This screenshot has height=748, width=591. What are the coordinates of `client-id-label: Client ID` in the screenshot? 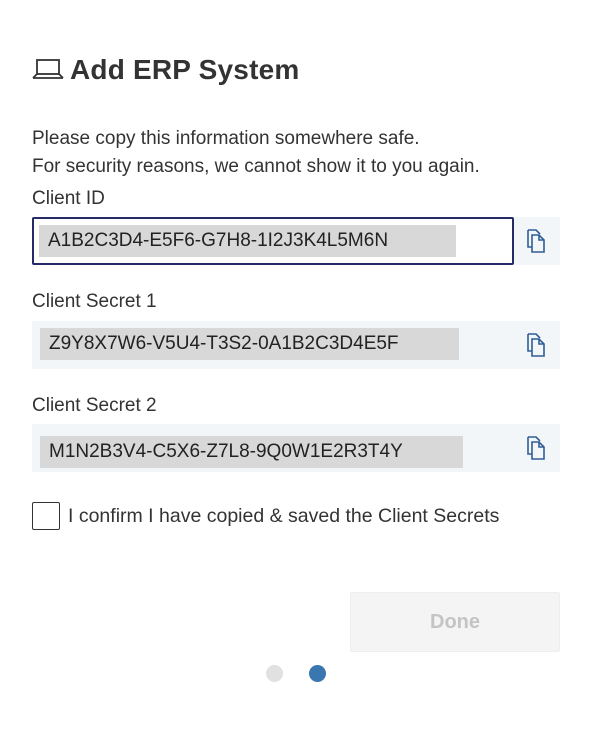 It's located at (68, 198).